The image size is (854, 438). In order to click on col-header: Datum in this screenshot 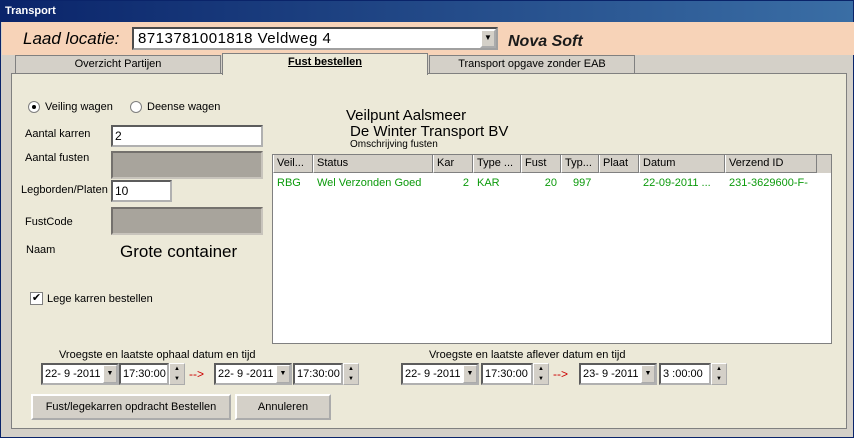, I will do `click(682, 164)`.